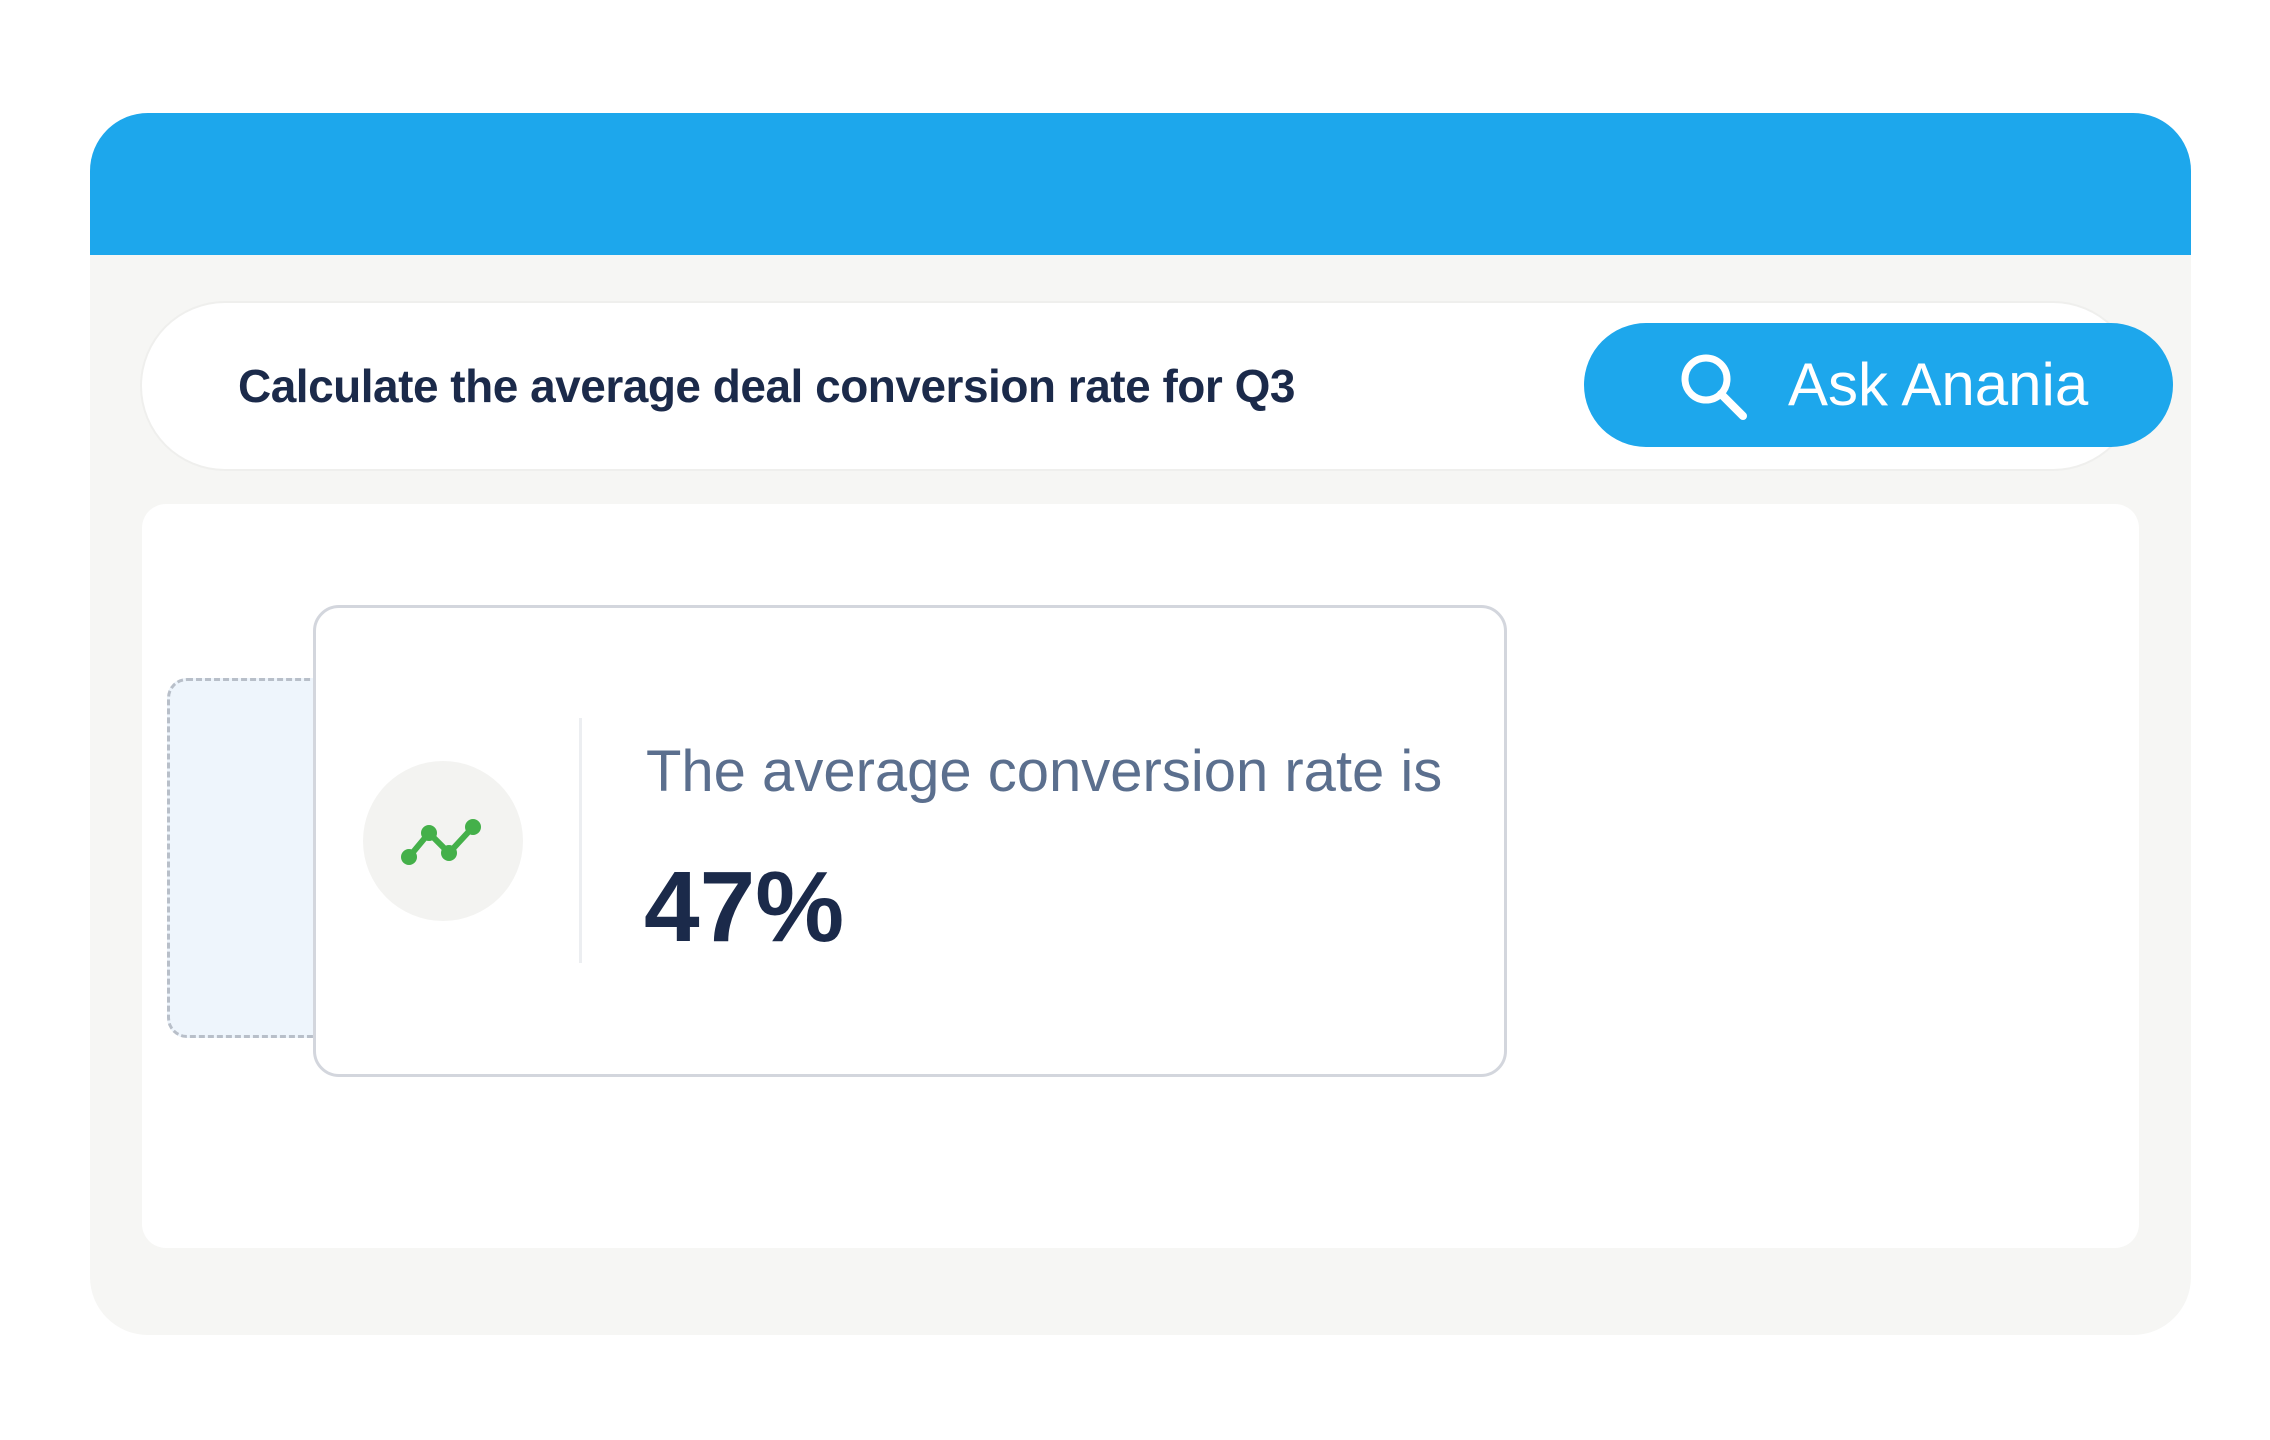 Image resolution: width=2270 pixels, height=1440 pixels. I want to click on trend-line-icon, so click(441, 842).